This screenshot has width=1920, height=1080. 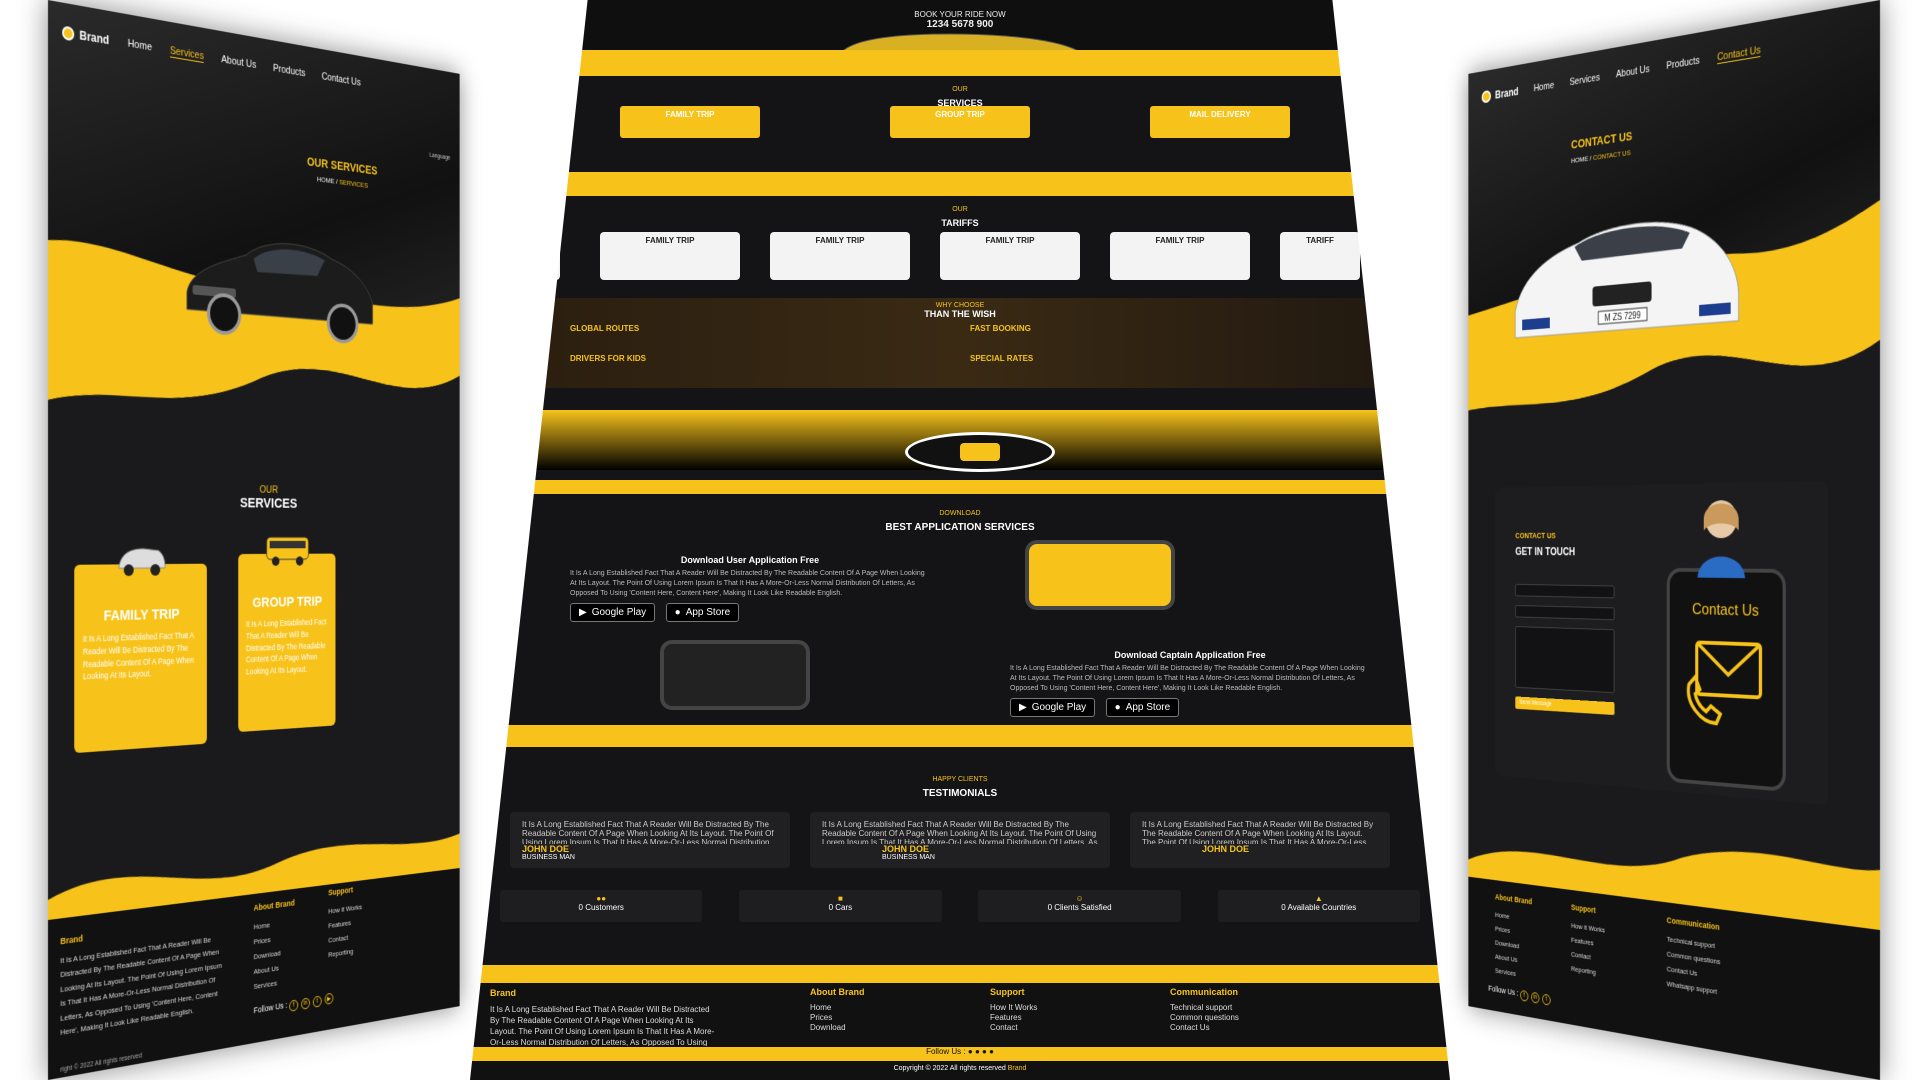 What do you see at coordinates (837, 1018) in the screenshot?
I see `footer-link-prices: Prices` at bounding box center [837, 1018].